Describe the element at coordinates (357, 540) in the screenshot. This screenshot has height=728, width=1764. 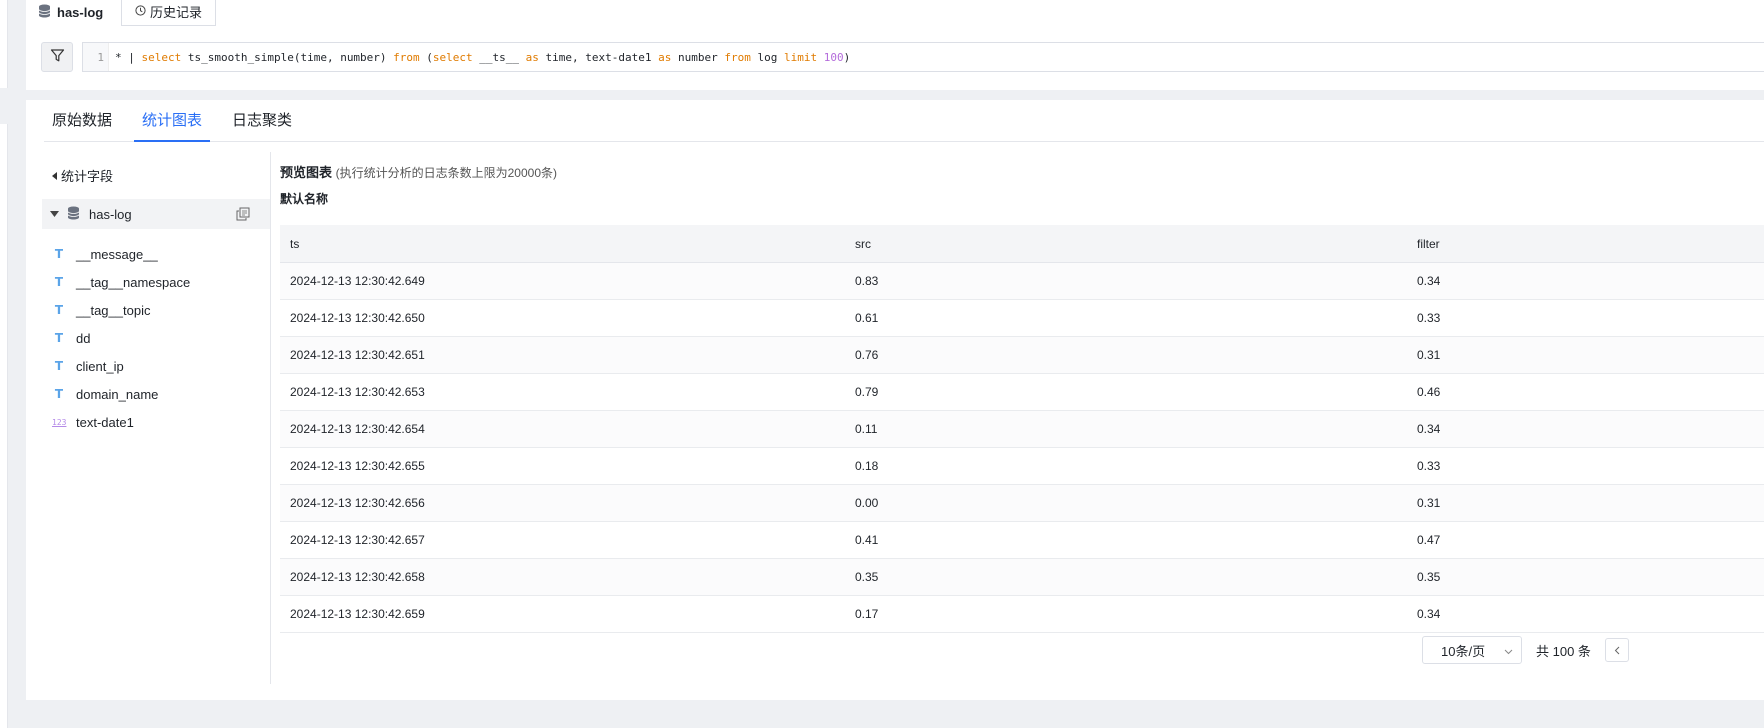
I see `table-cell: 2024-12-13 12:30:42.657` at that location.